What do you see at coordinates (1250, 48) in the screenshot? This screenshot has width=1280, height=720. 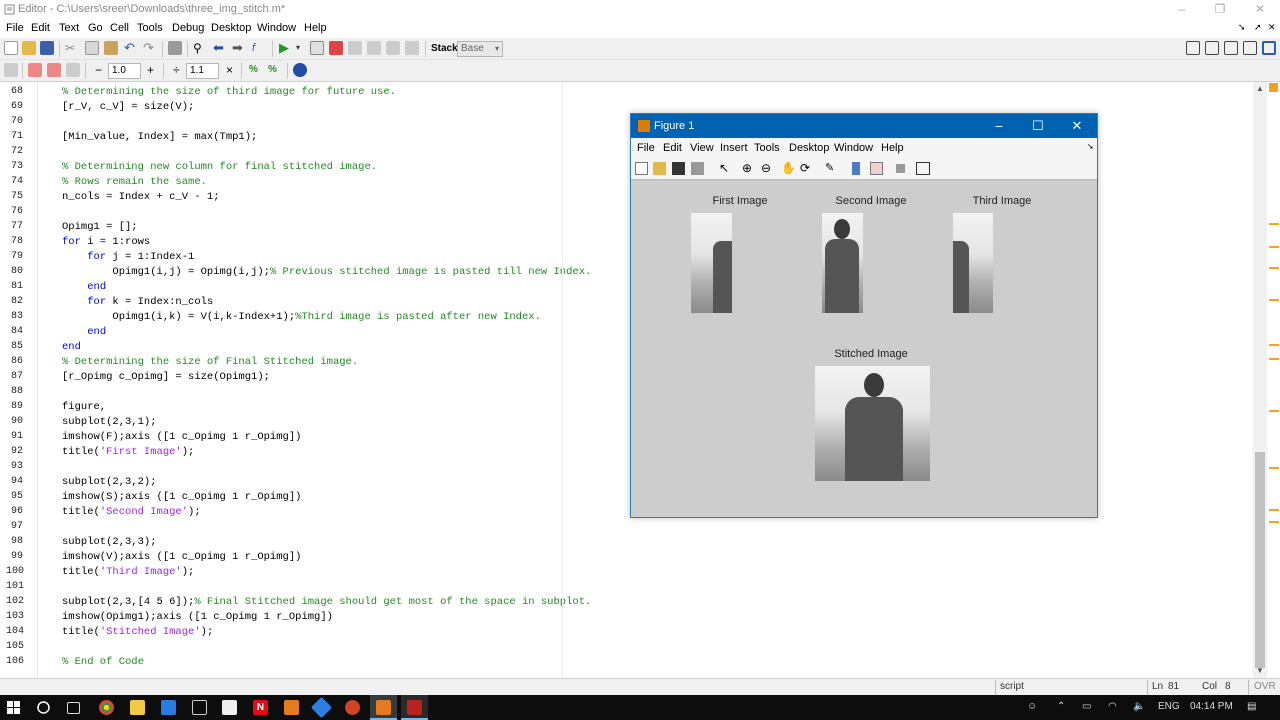 I see `float-doc-icon` at bounding box center [1250, 48].